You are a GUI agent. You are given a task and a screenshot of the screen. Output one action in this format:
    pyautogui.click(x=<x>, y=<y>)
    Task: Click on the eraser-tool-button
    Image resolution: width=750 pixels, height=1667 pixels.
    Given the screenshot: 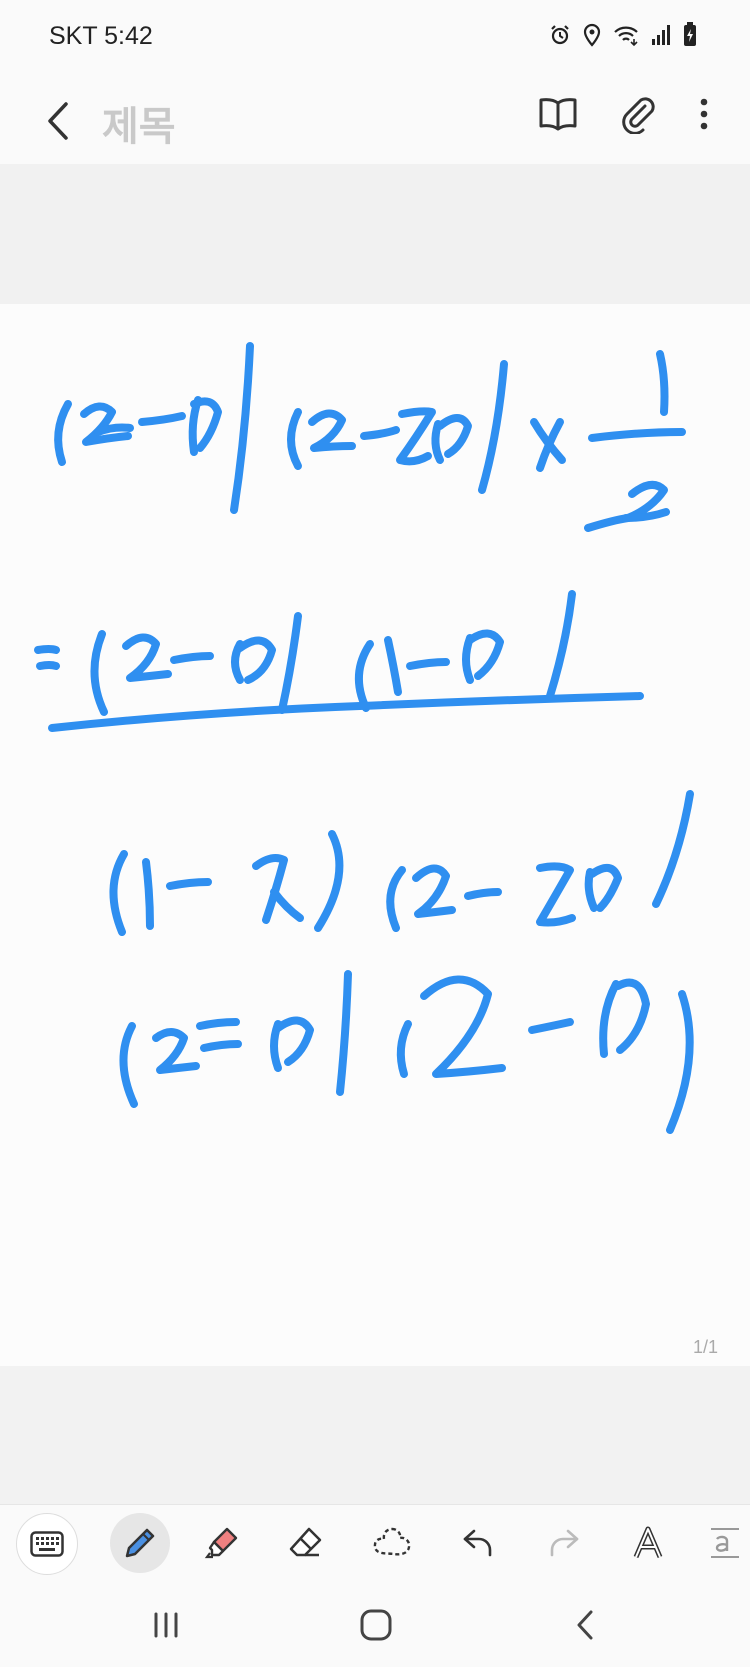 What is the action you would take?
    pyautogui.click(x=306, y=1543)
    